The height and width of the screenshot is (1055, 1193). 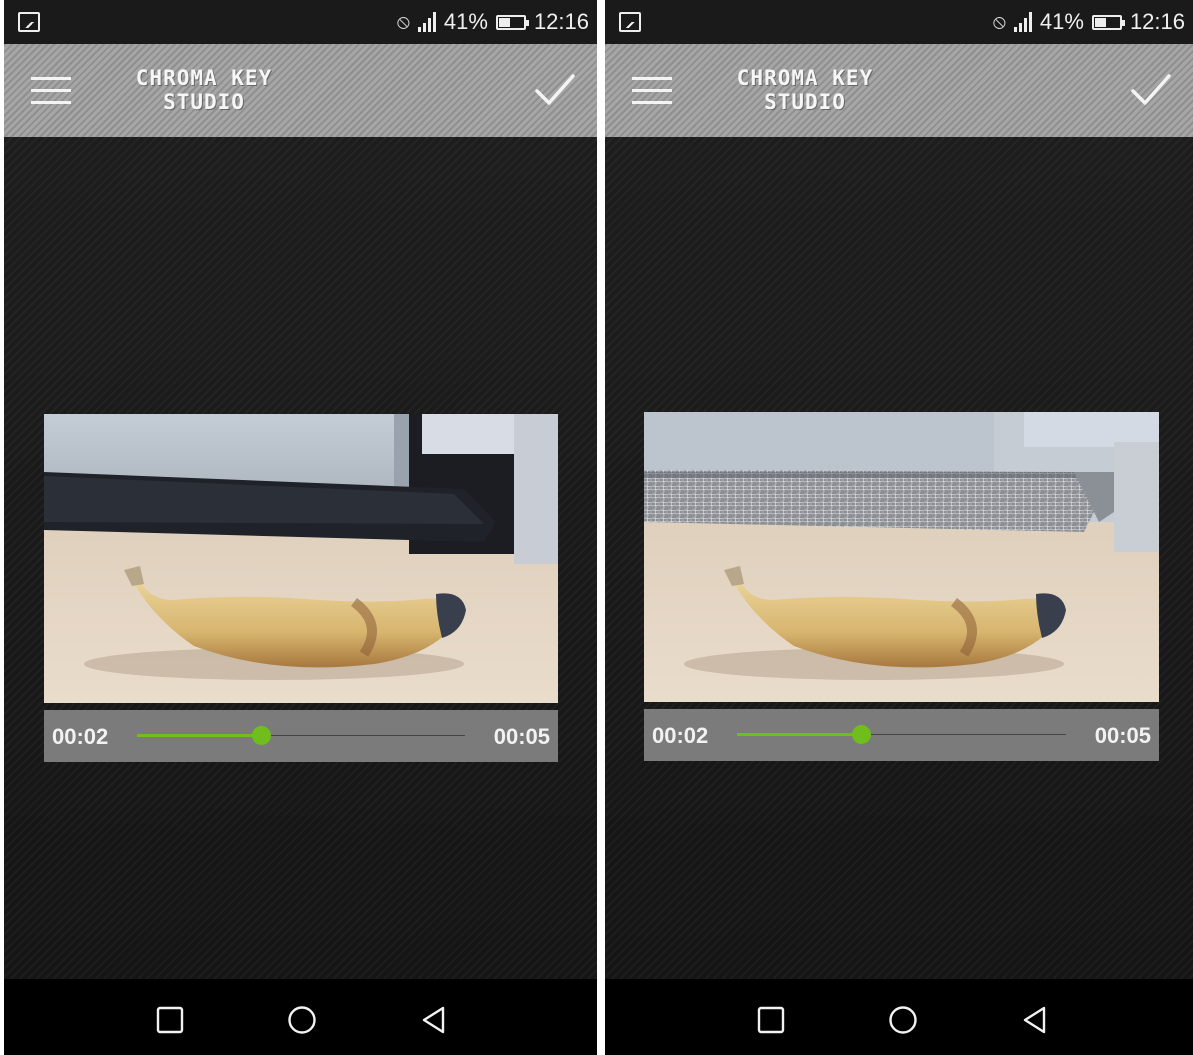 What do you see at coordinates (901, 557) in the screenshot?
I see `video-preview-keyed` at bounding box center [901, 557].